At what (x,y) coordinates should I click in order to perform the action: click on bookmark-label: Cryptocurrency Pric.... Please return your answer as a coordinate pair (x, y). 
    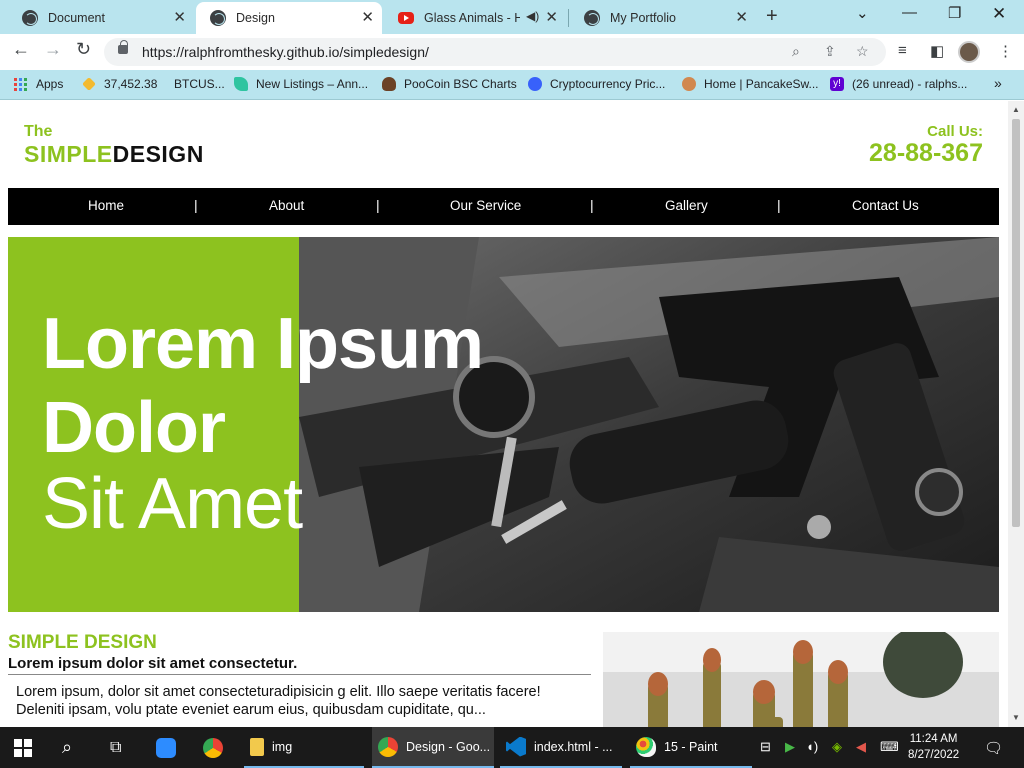
    Looking at the image, I should click on (608, 84).